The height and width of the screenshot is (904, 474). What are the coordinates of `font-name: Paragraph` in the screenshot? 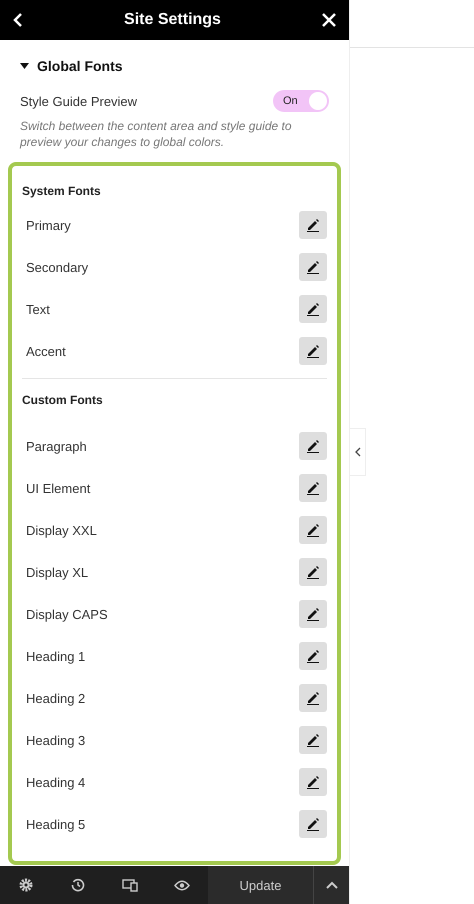 It's located at (56, 446).